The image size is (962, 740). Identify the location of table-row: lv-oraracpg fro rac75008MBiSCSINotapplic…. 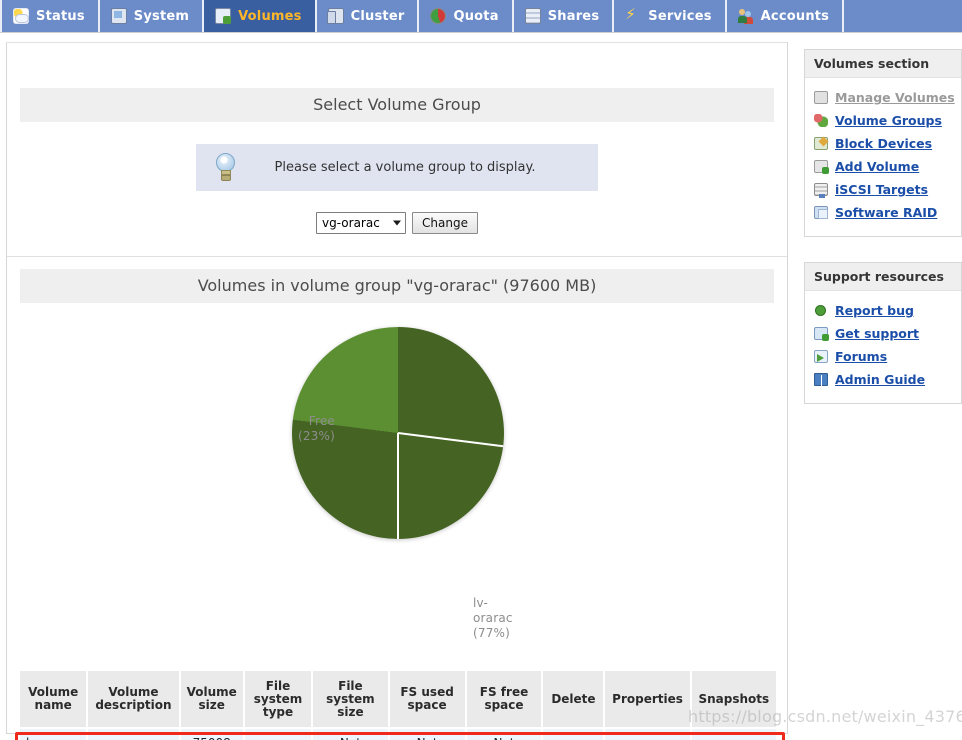
(398, 734).